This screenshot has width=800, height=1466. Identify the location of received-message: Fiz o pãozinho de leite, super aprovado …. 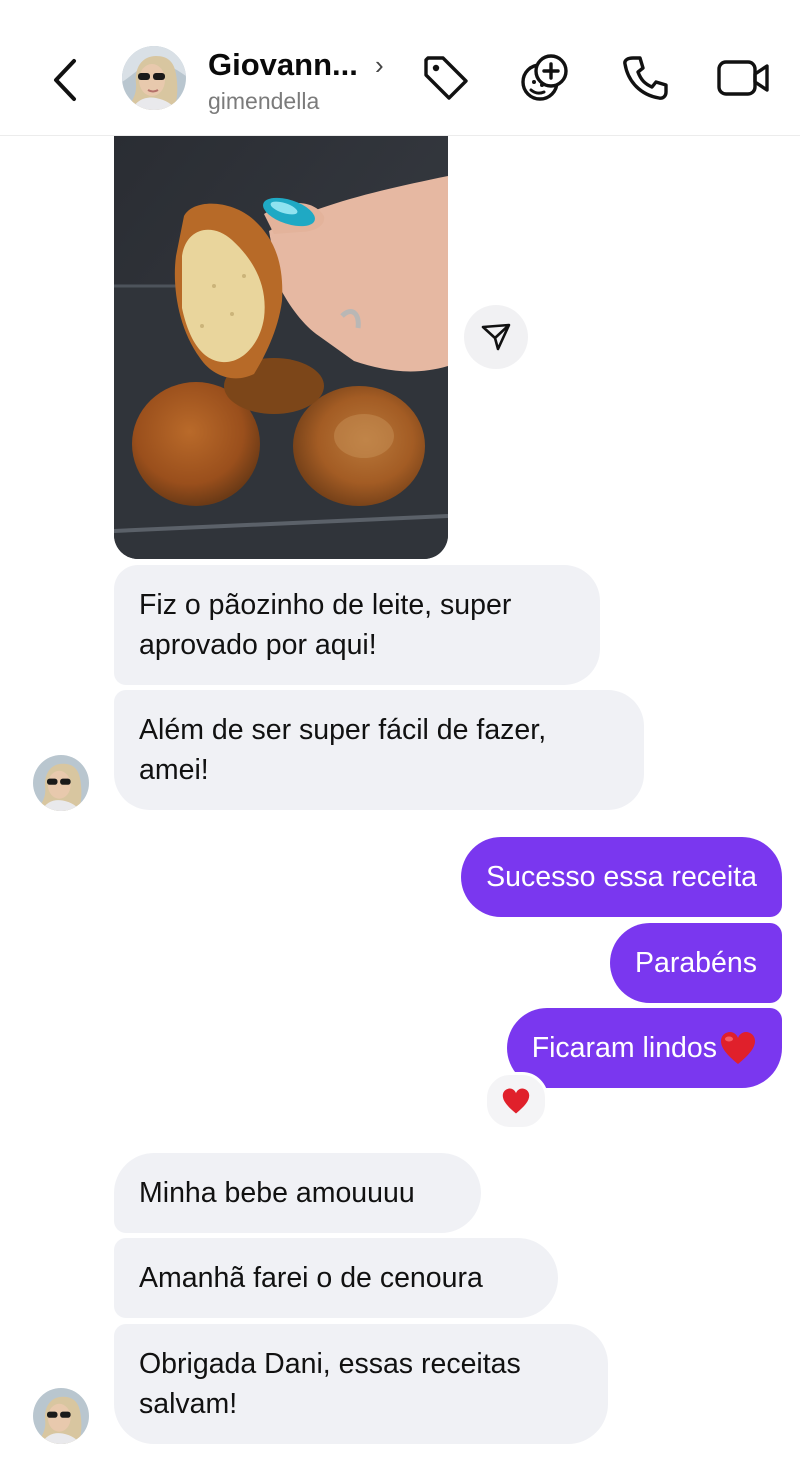
(357, 625).